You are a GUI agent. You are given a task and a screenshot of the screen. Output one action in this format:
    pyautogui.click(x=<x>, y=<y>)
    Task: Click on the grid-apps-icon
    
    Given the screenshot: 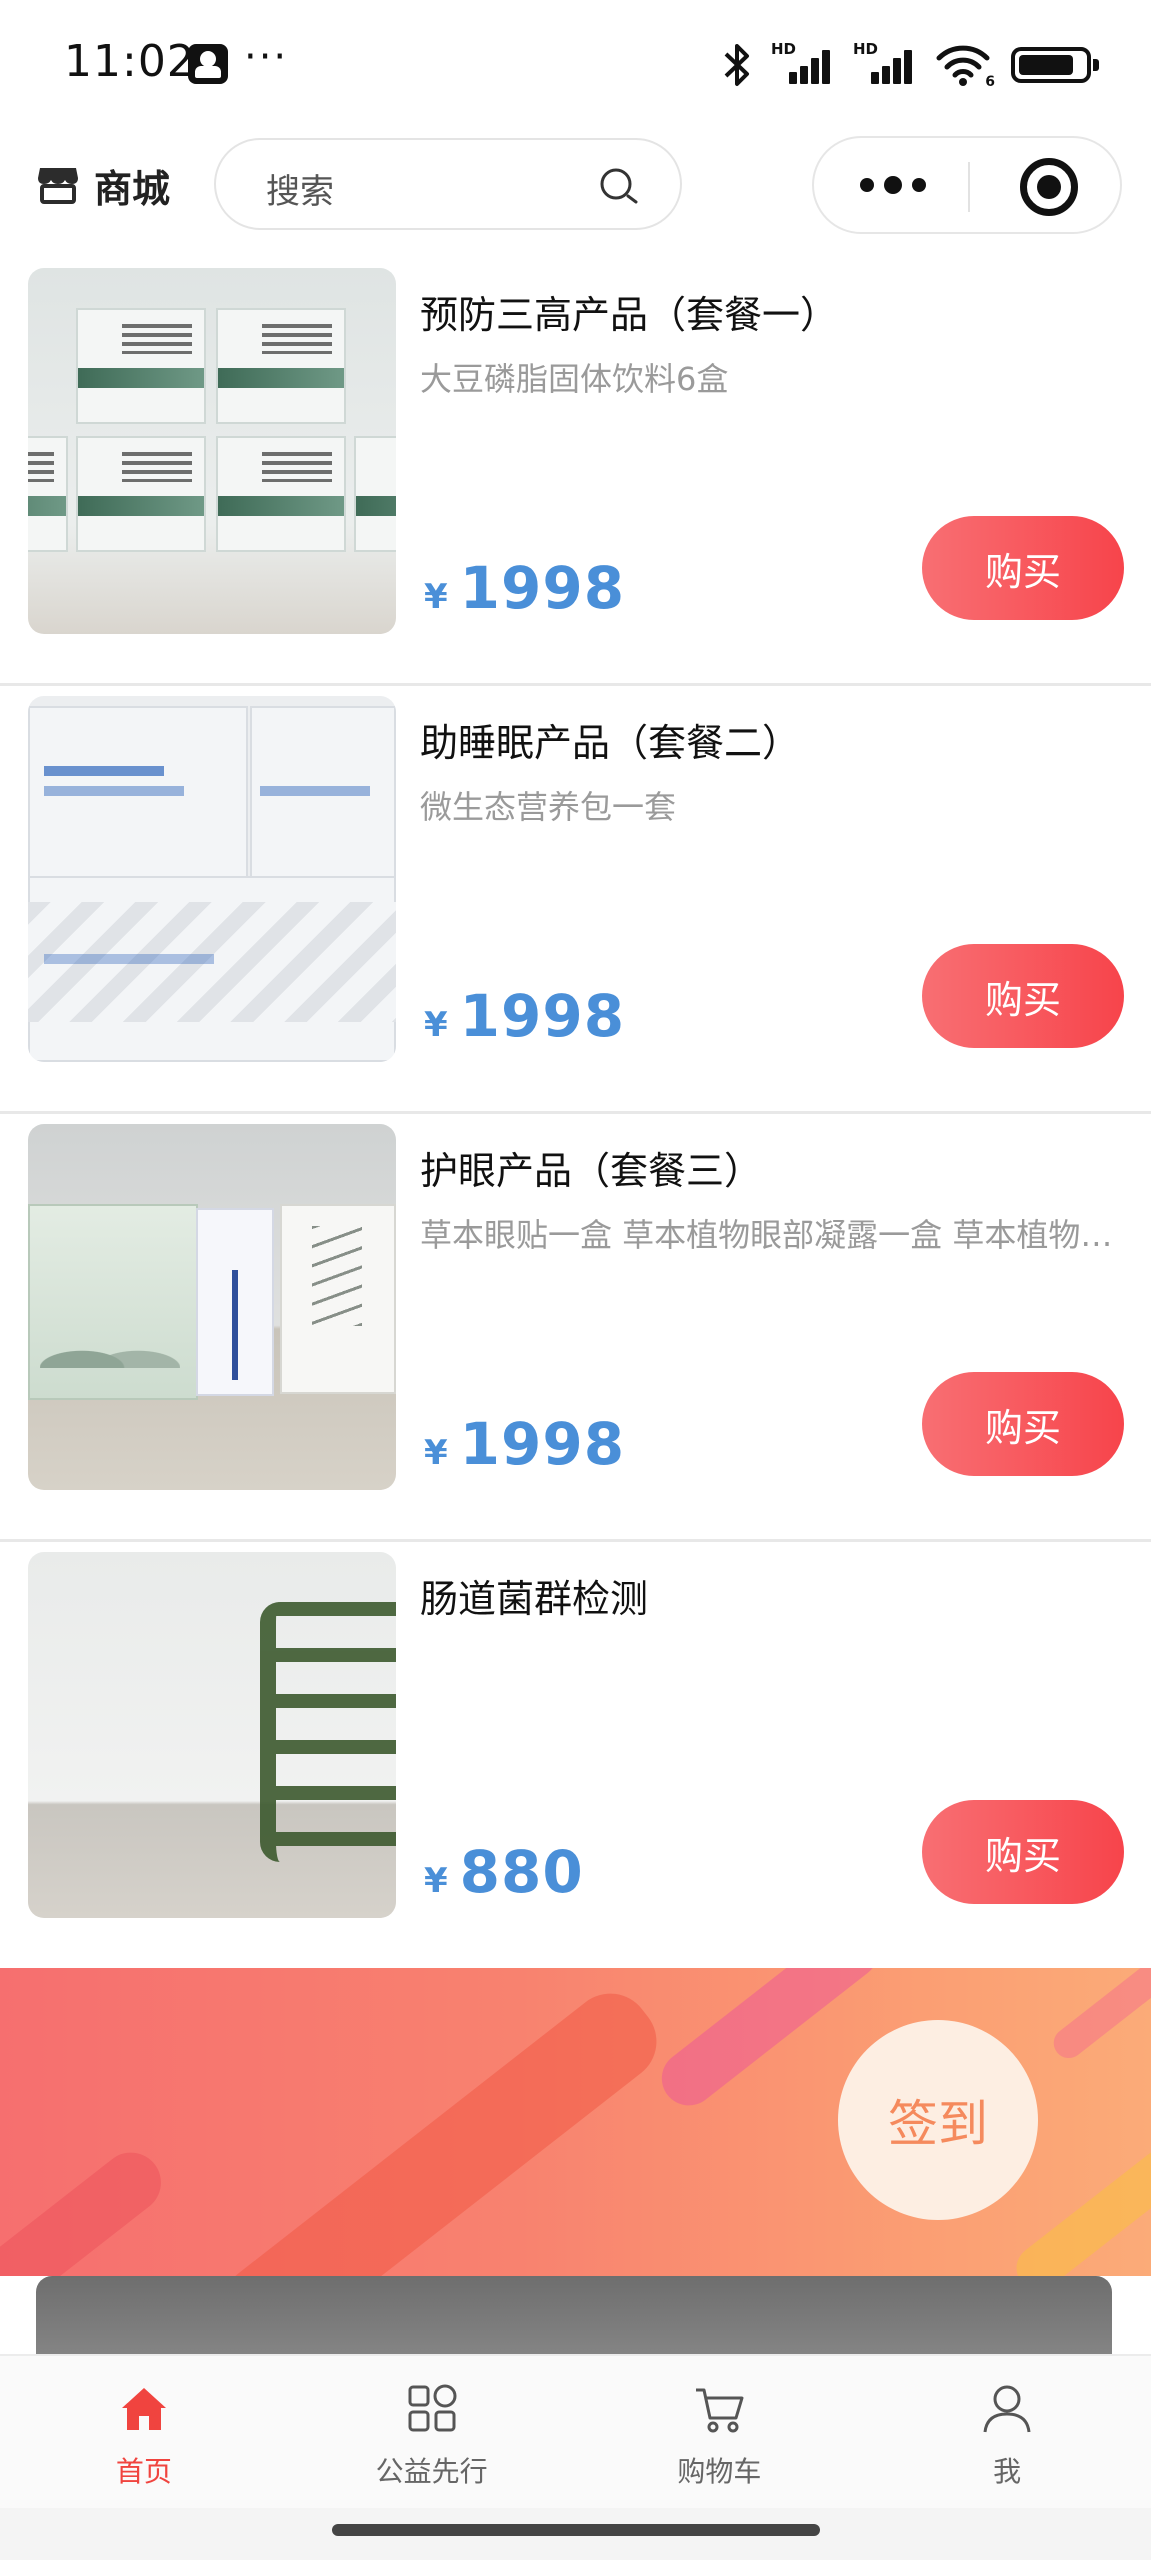 What is the action you would take?
    pyautogui.click(x=432, y=2409)
    